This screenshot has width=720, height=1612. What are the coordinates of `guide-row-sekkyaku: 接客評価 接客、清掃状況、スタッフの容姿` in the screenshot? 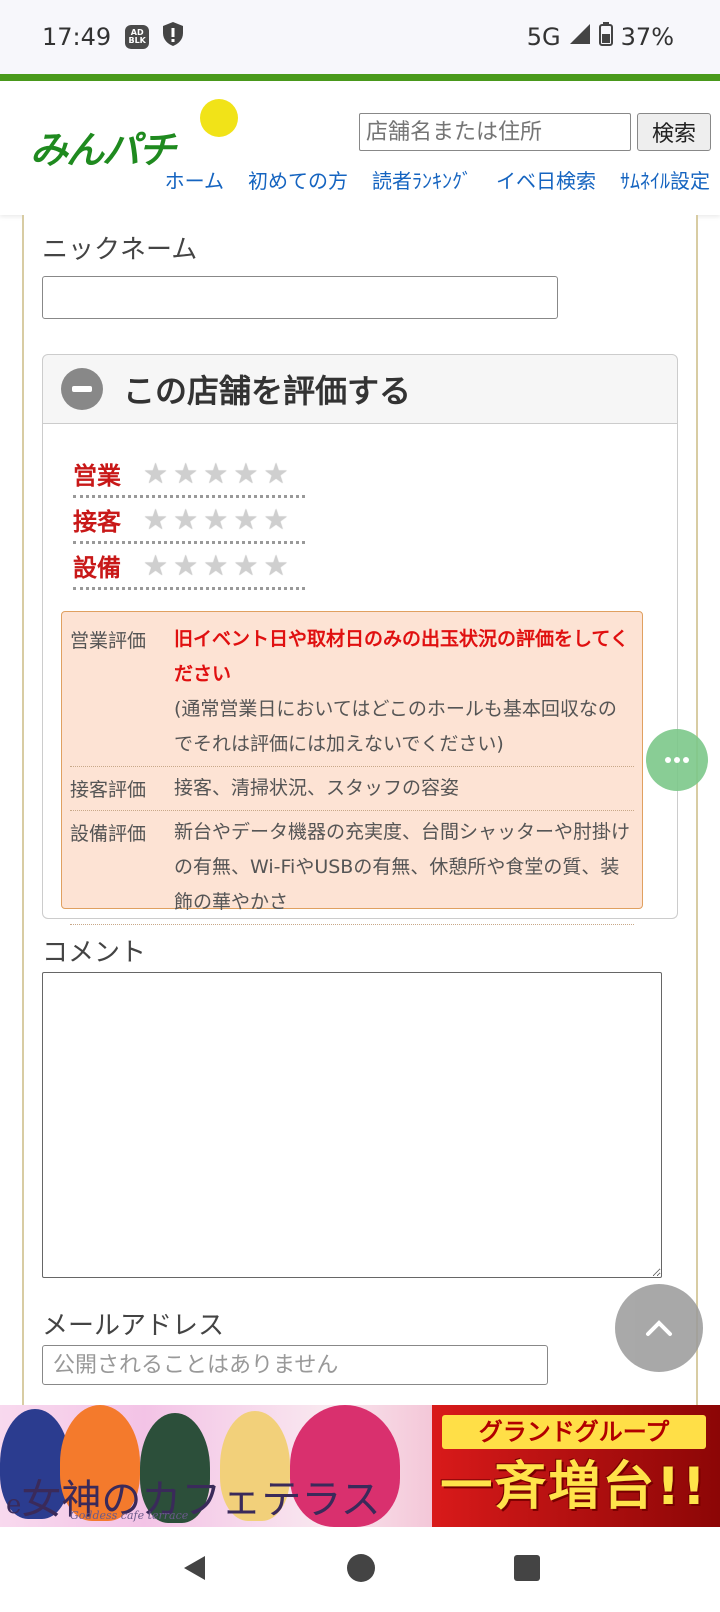 It's located at (352, 789).